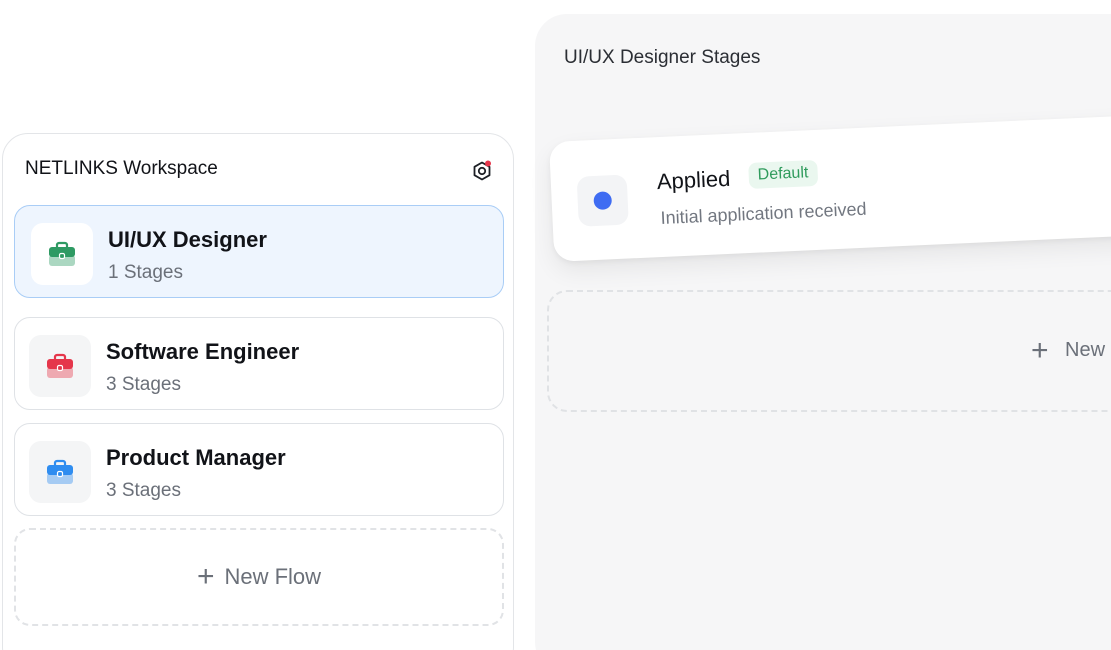 This screenshot has height=650, width=1111. I want to click on flow-name: Software Engineer, so click(203, 351).